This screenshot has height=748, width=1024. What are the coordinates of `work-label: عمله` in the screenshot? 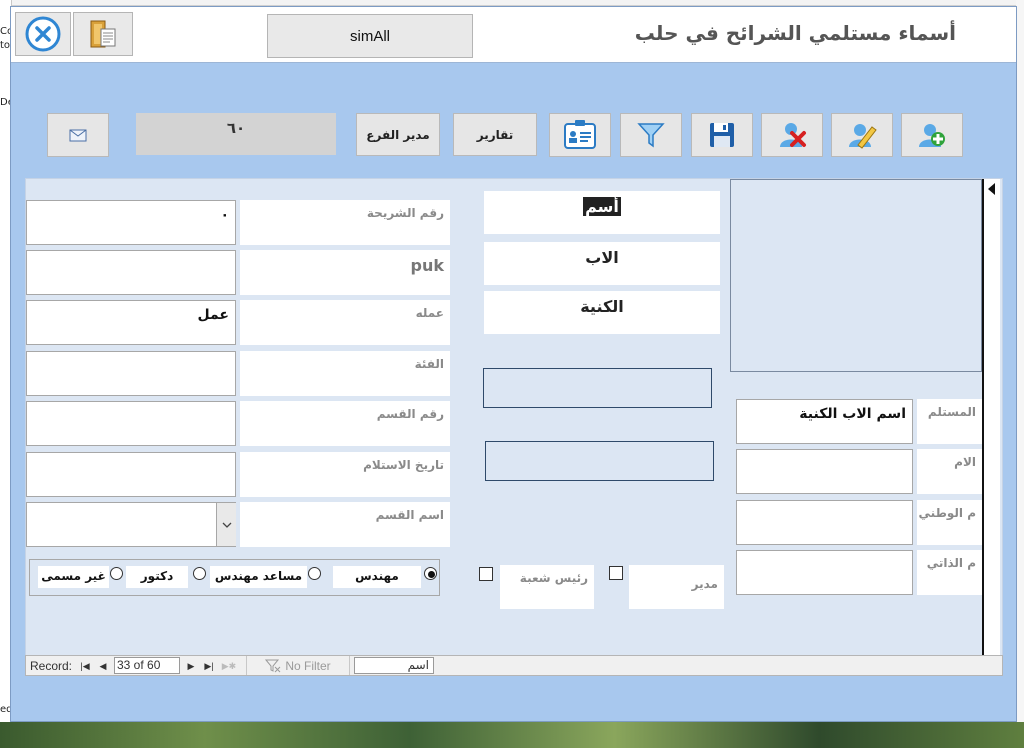 It's located at (345, 322).